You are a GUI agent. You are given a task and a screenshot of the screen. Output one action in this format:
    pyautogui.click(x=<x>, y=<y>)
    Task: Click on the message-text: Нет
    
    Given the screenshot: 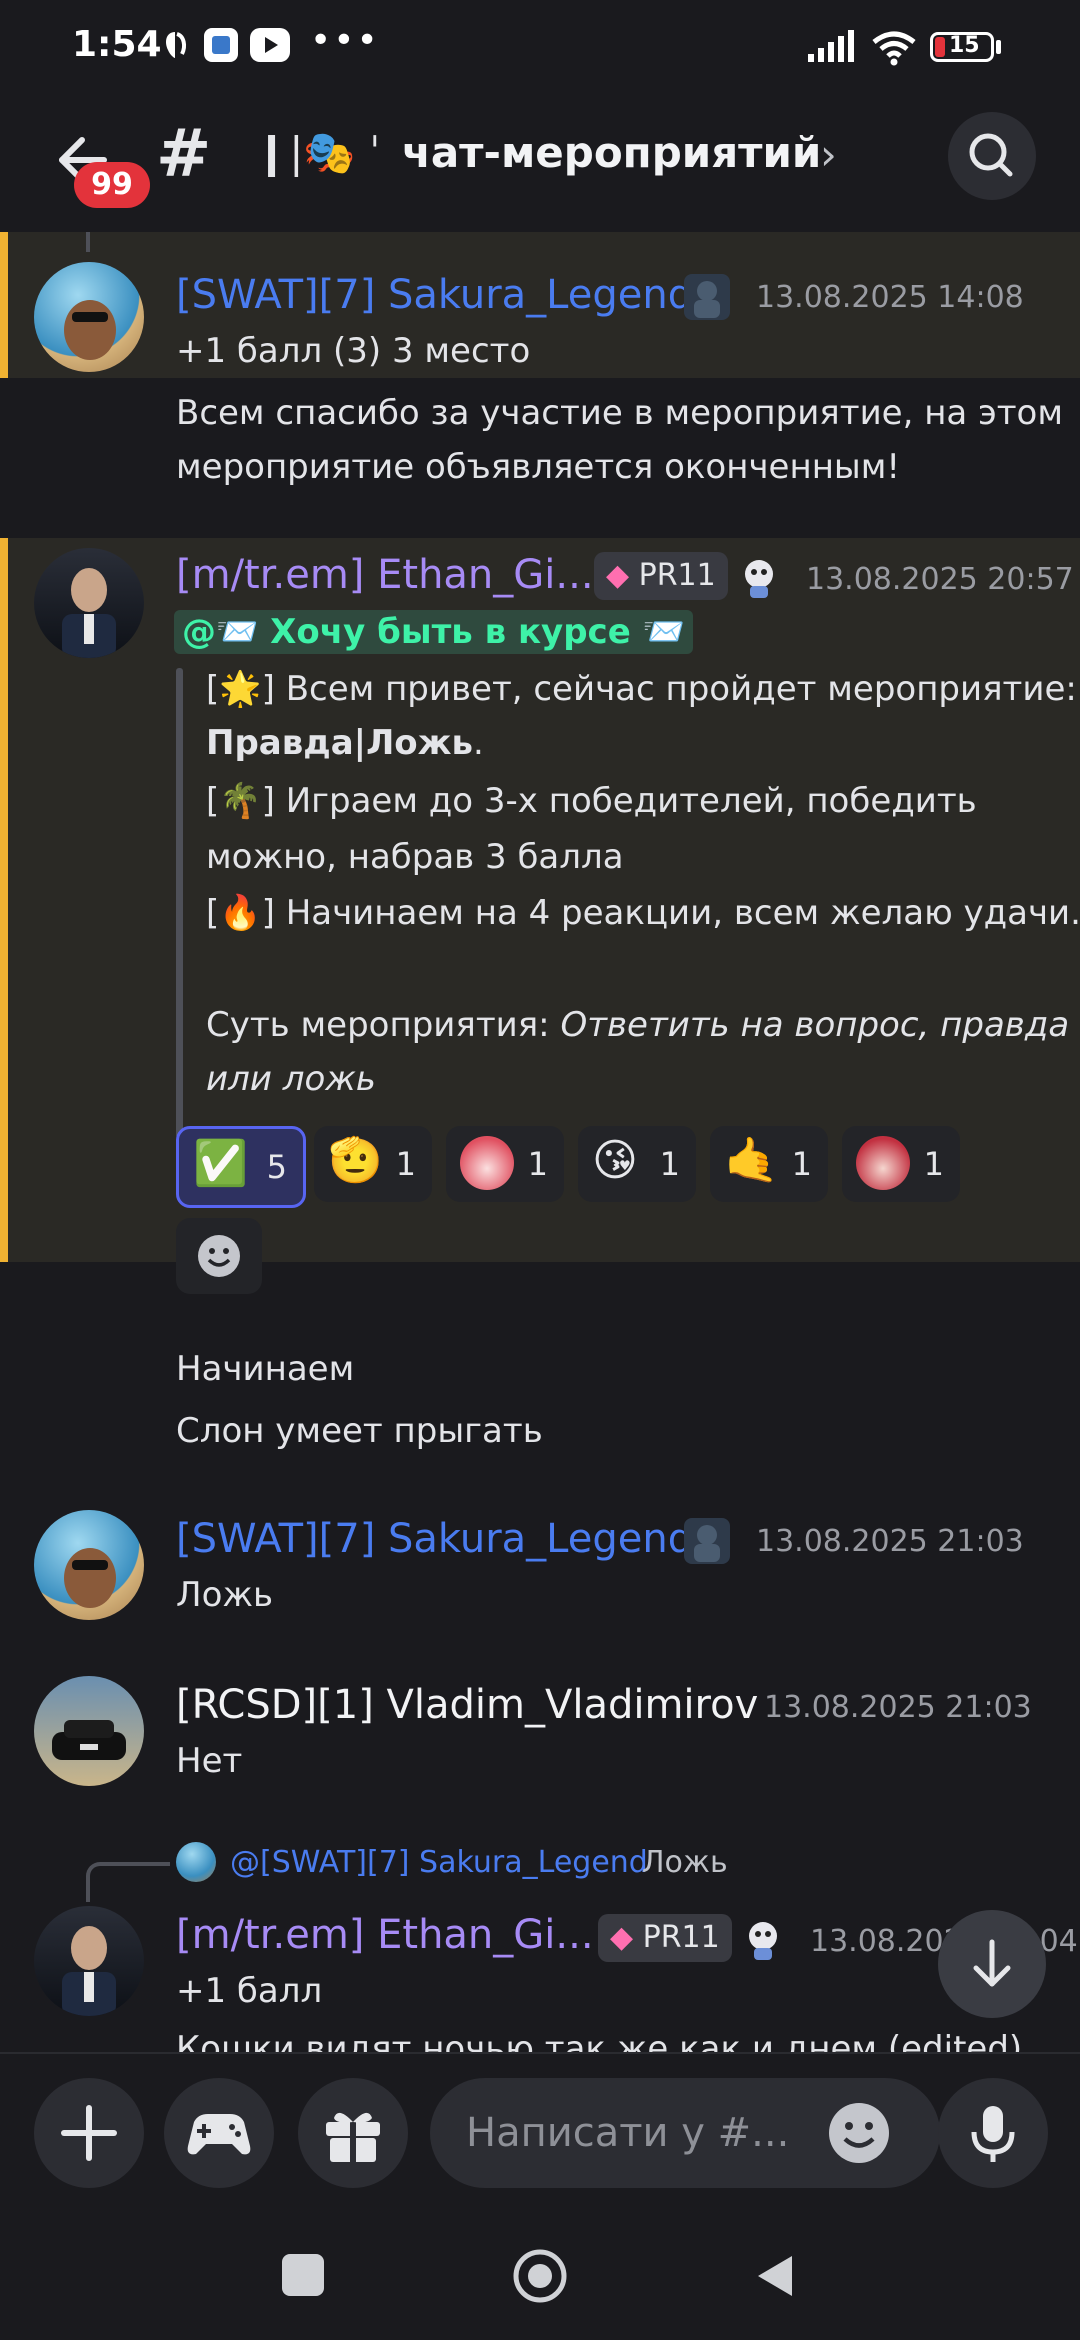 What is the action you would take?
    pyautogui.click(x=209, y=1761)
    